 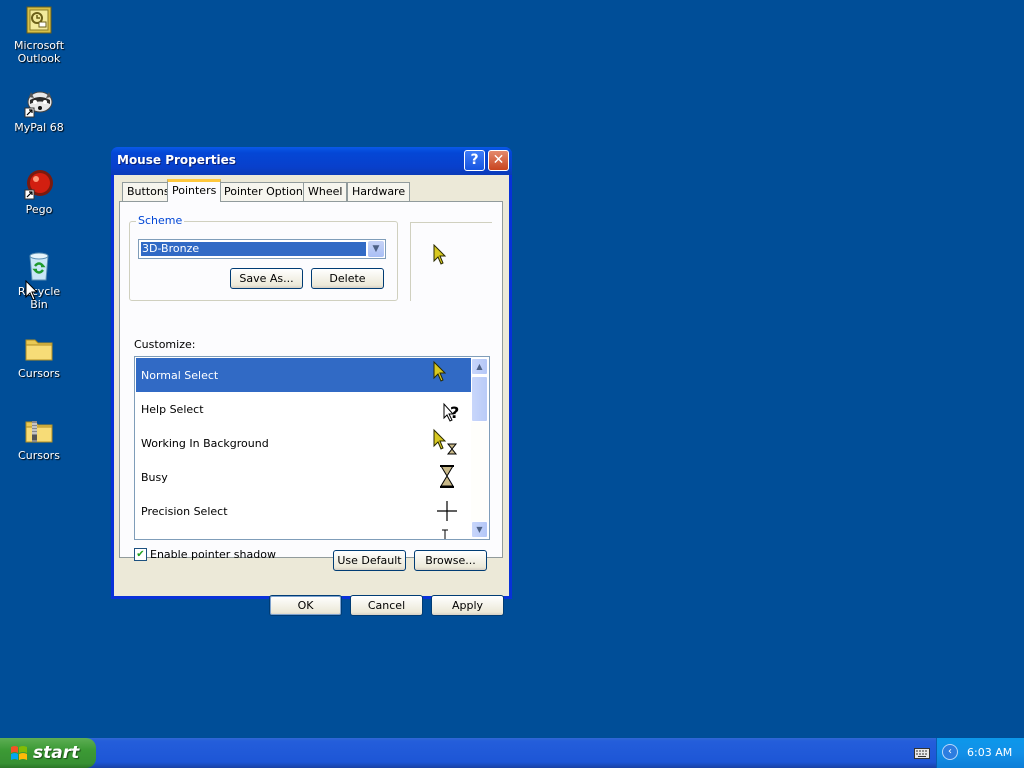 I want to click on pego-red-ball-icon, so click(x=39, y=184).